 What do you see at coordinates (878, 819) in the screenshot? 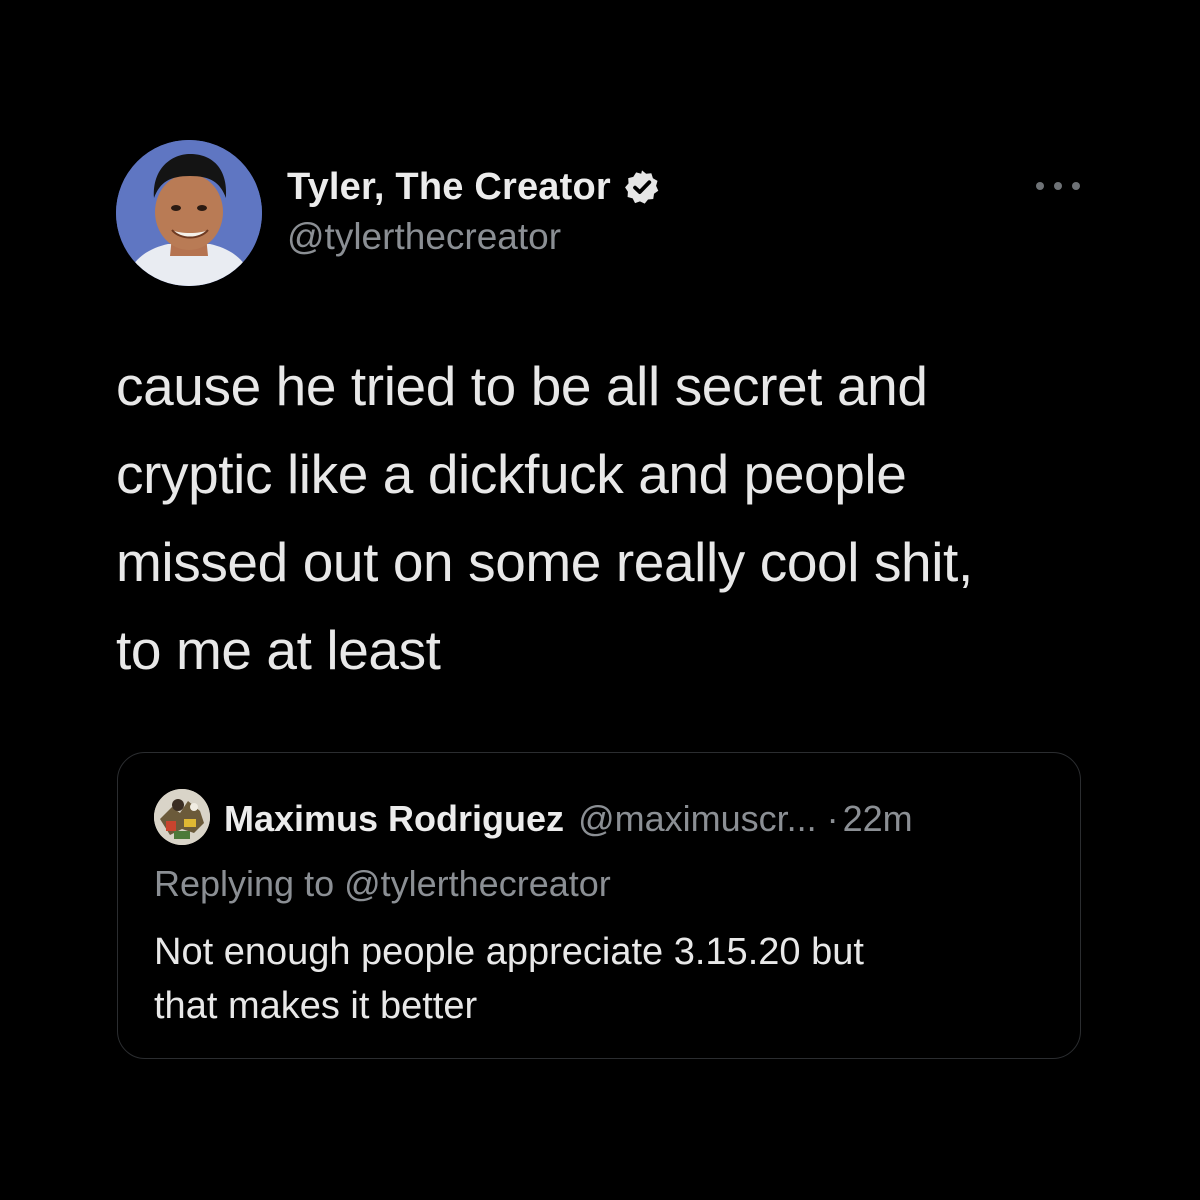
I see `quoted-tweet-time: 22m` at bounding box center [878, 819].